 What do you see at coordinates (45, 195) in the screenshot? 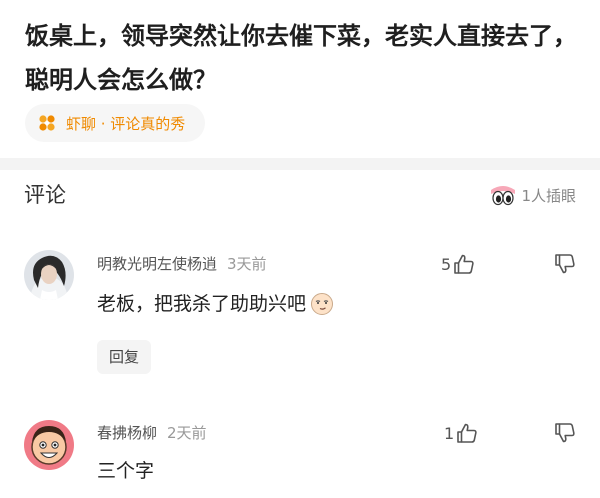
I see `comments-heading: 评论` at bounding box center [45, 195].